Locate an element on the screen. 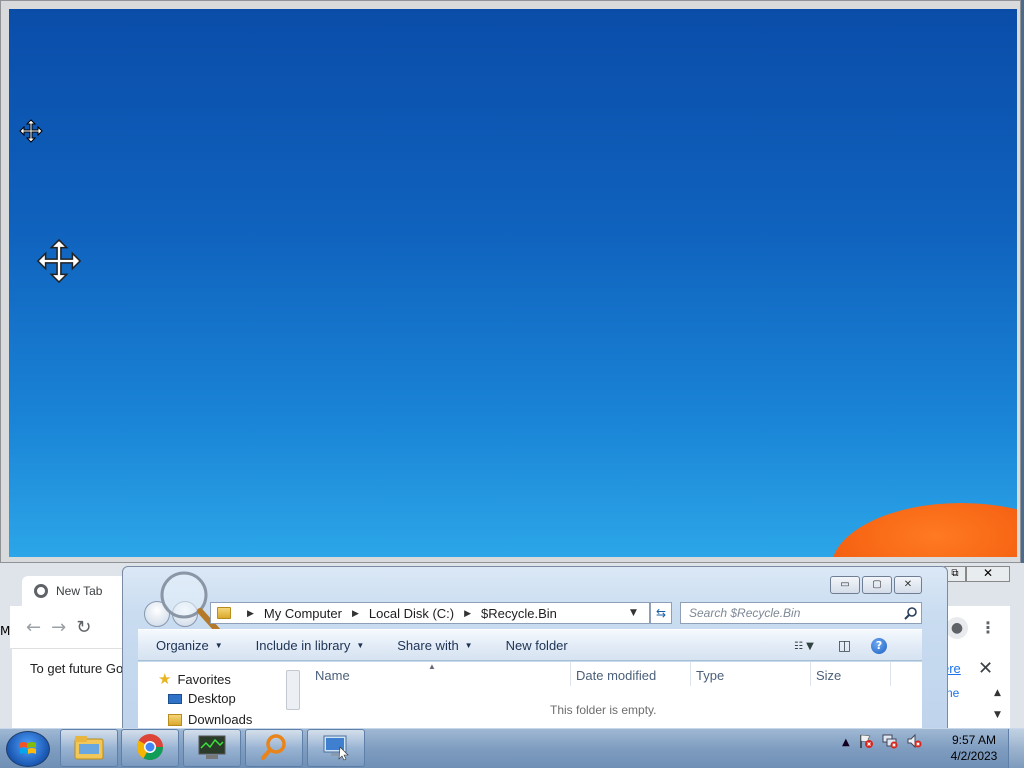 The width and height of the screenshot is (1024, 768). taskbar-magnifier-button is located at coordinates (274, 748).